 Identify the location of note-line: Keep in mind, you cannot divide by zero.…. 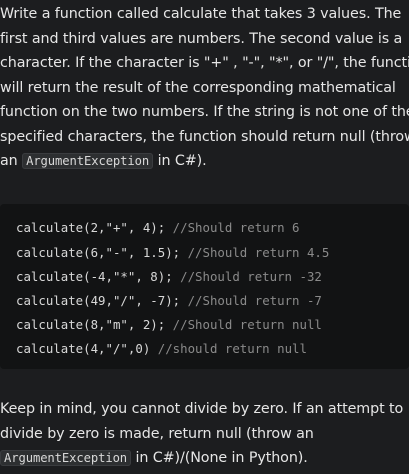
(202, 409).